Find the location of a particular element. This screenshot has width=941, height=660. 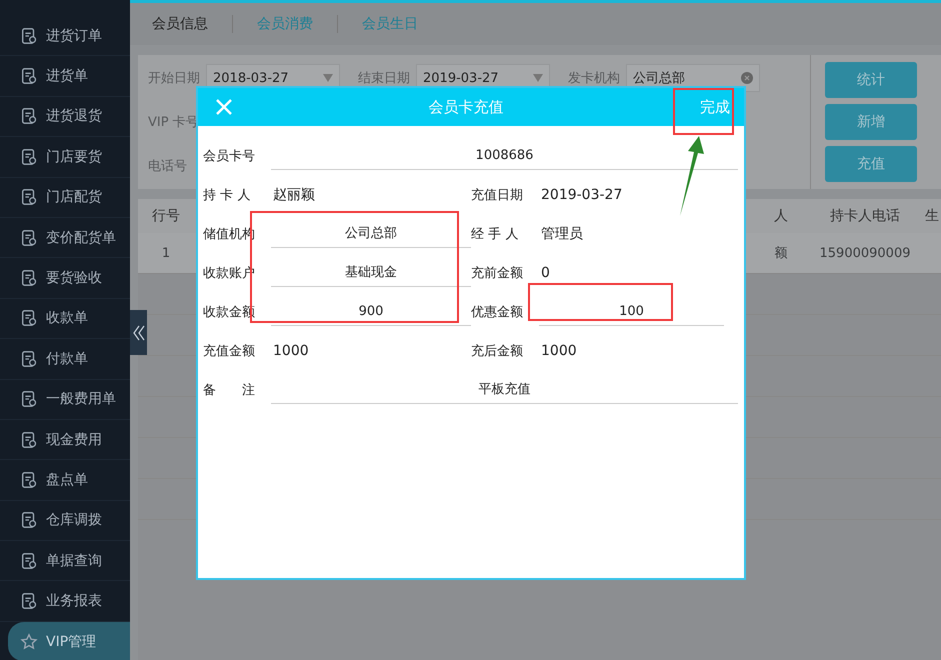

field-label: 充值日期 is located at coordinates (497, 195).